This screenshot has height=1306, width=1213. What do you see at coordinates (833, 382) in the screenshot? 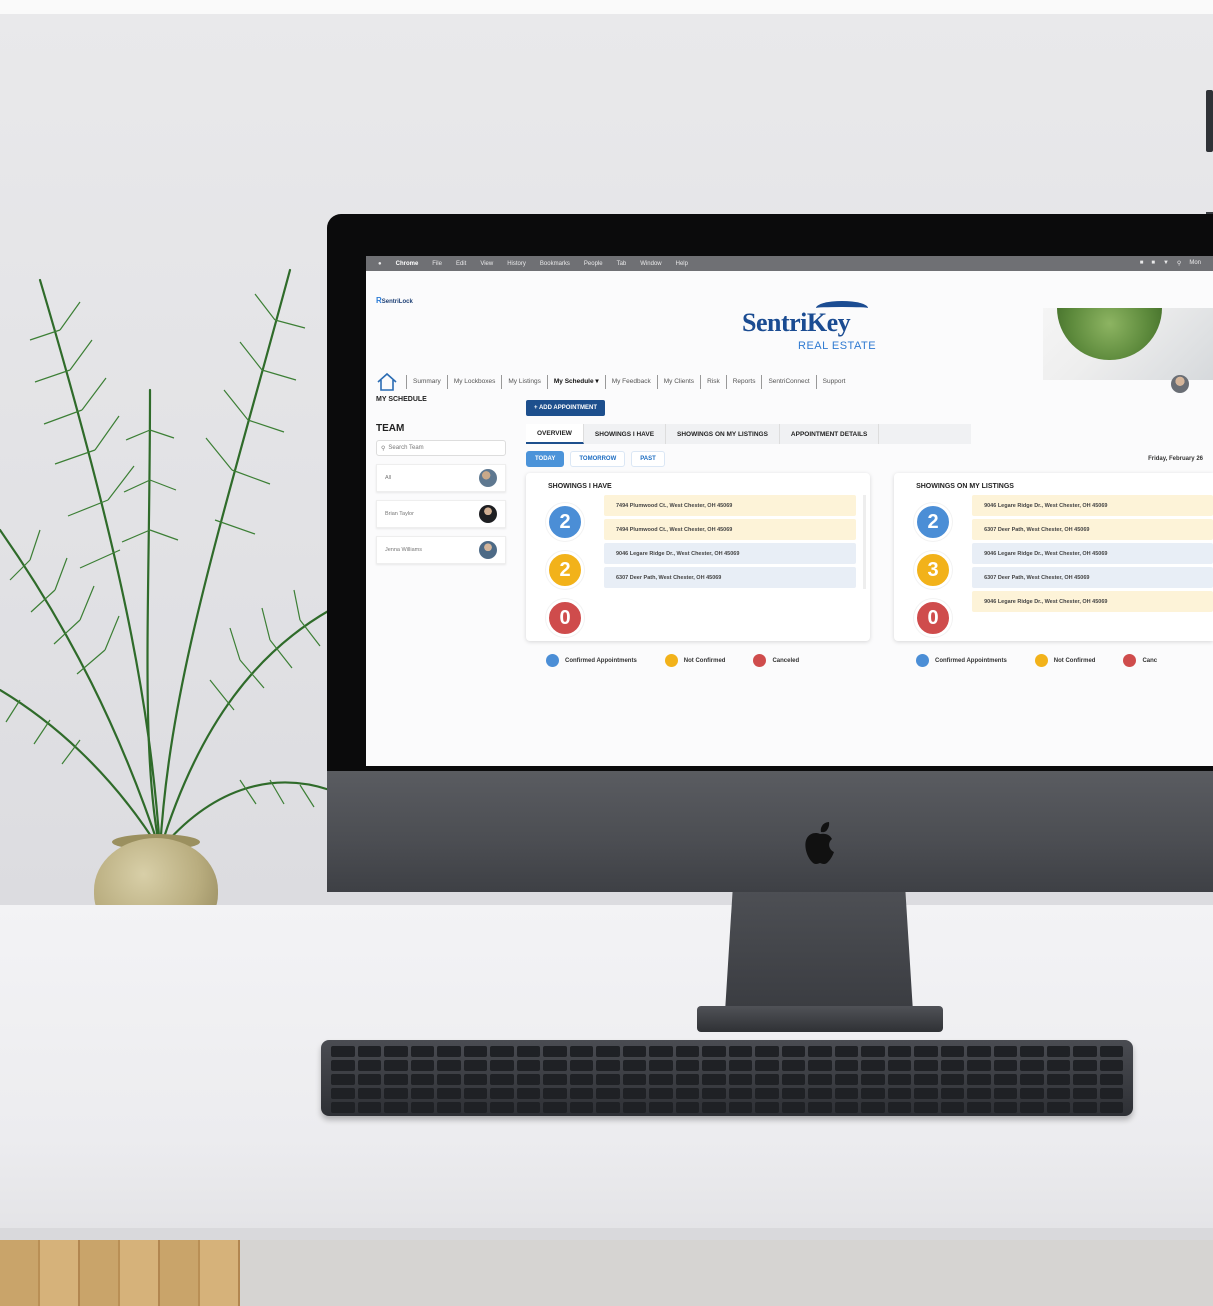
I see `nav-support: Support` at bounding box center [833, 382].